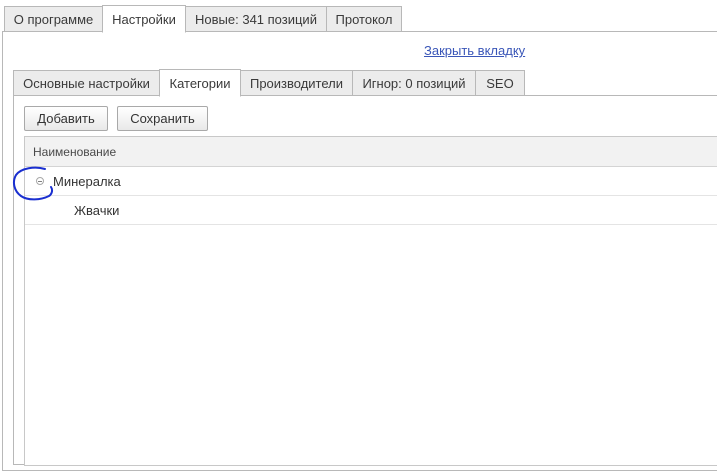 Image resolution: width=717 pixels, height=471 pixels. What do you see at coordinates (162, 118) in the screenshot?
I see `save-button: Сохранить` at bounding box center [162, 118].